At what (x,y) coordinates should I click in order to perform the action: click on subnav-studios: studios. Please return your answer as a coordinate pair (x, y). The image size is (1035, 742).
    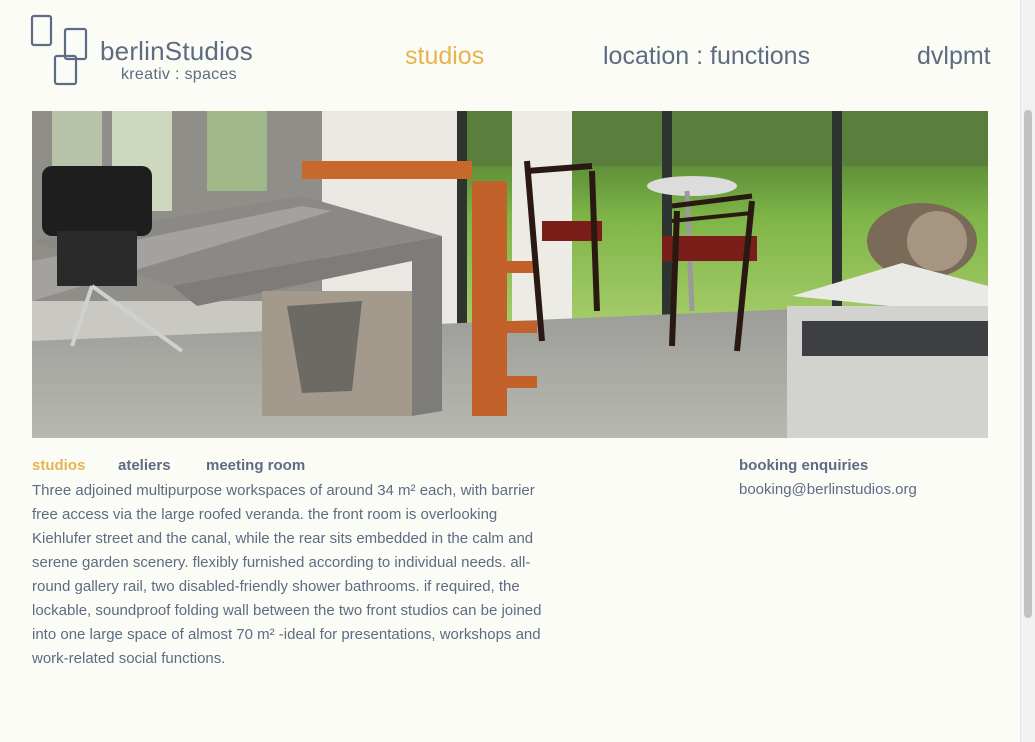
    Looking at the image, I should click on (58, 465).